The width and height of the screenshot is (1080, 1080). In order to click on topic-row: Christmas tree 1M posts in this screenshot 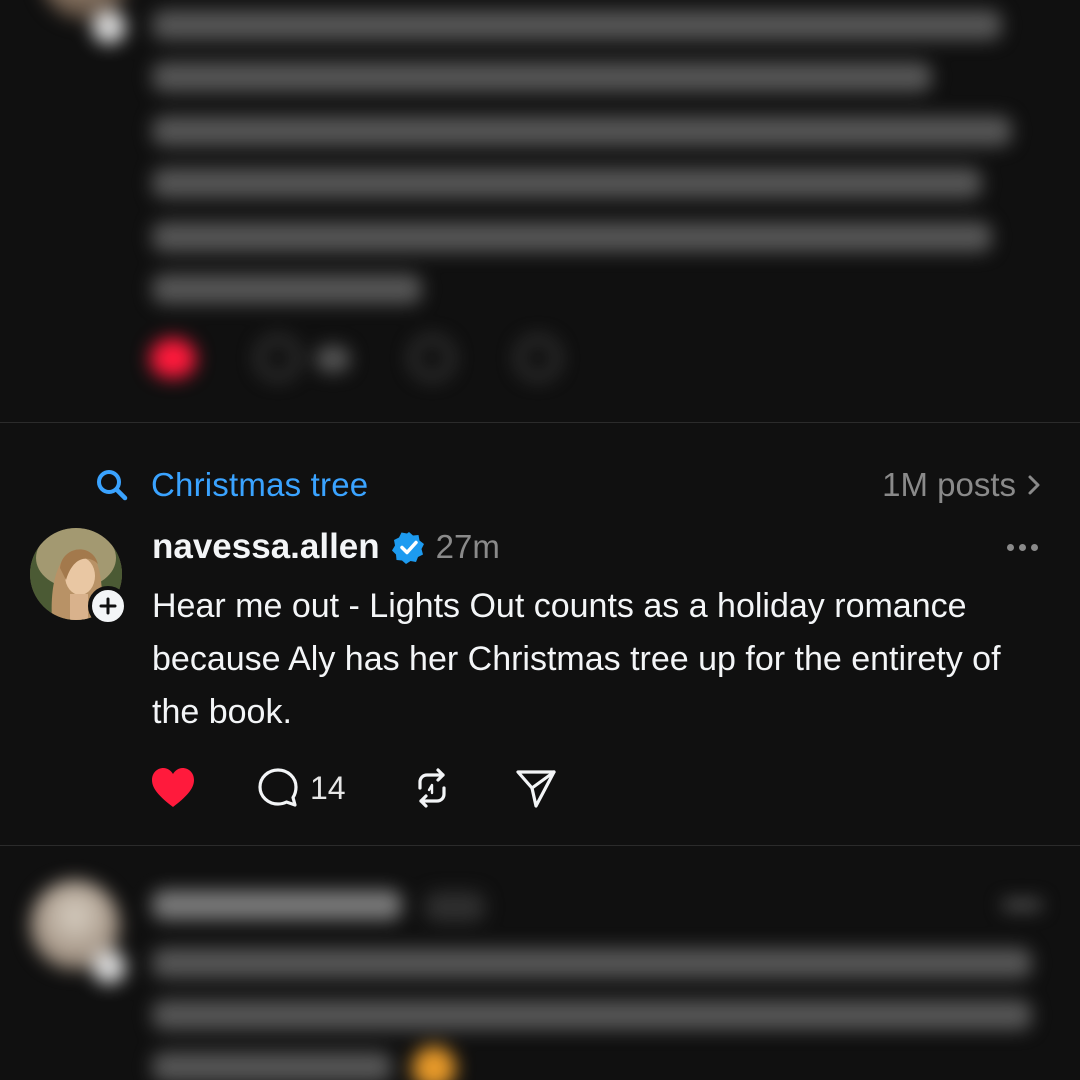, I will do `click(568, 485)`.